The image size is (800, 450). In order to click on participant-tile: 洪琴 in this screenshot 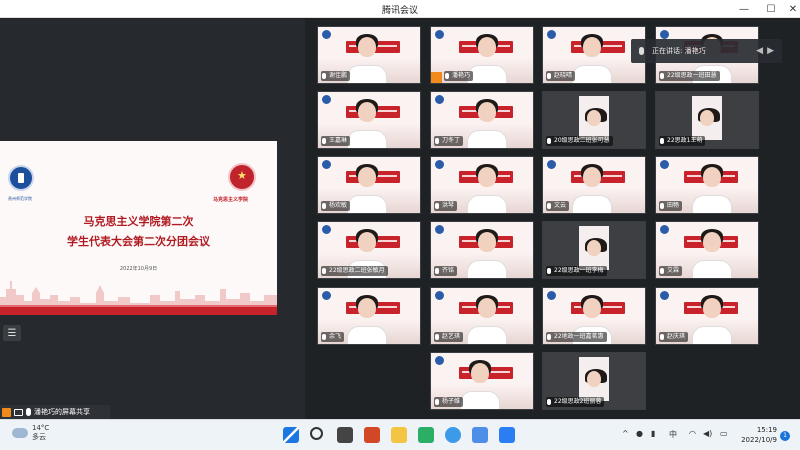, I will do `click(482, 185)`.